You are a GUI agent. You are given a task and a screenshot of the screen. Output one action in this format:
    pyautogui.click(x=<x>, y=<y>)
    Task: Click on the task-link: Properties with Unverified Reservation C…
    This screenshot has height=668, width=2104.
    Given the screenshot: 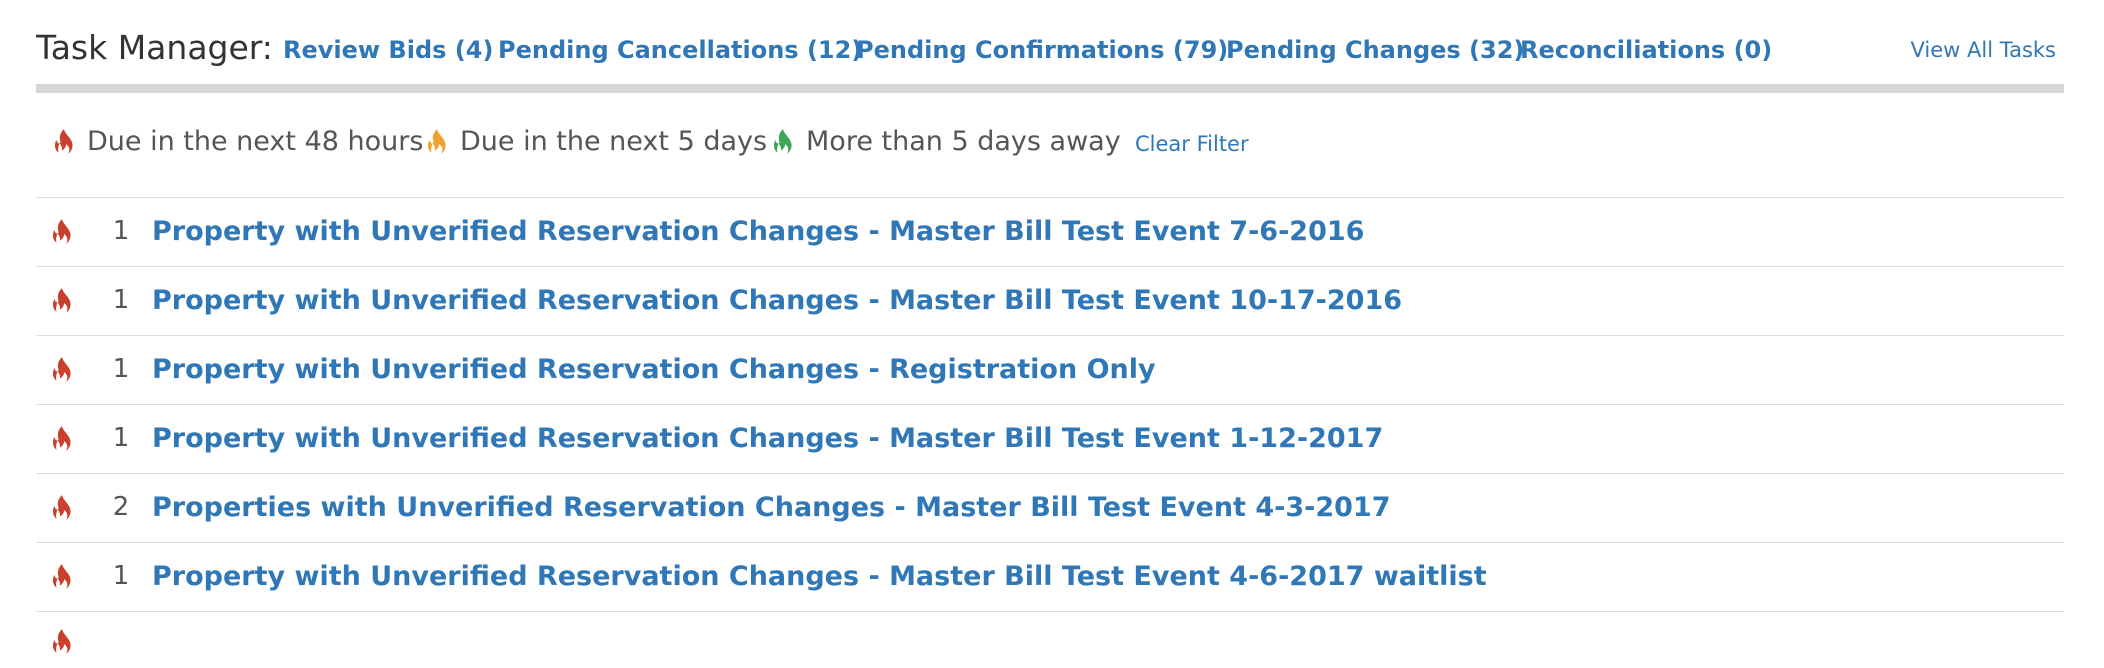 What is the action you would take?
    pyautogui.click(x=771, y=507)
    